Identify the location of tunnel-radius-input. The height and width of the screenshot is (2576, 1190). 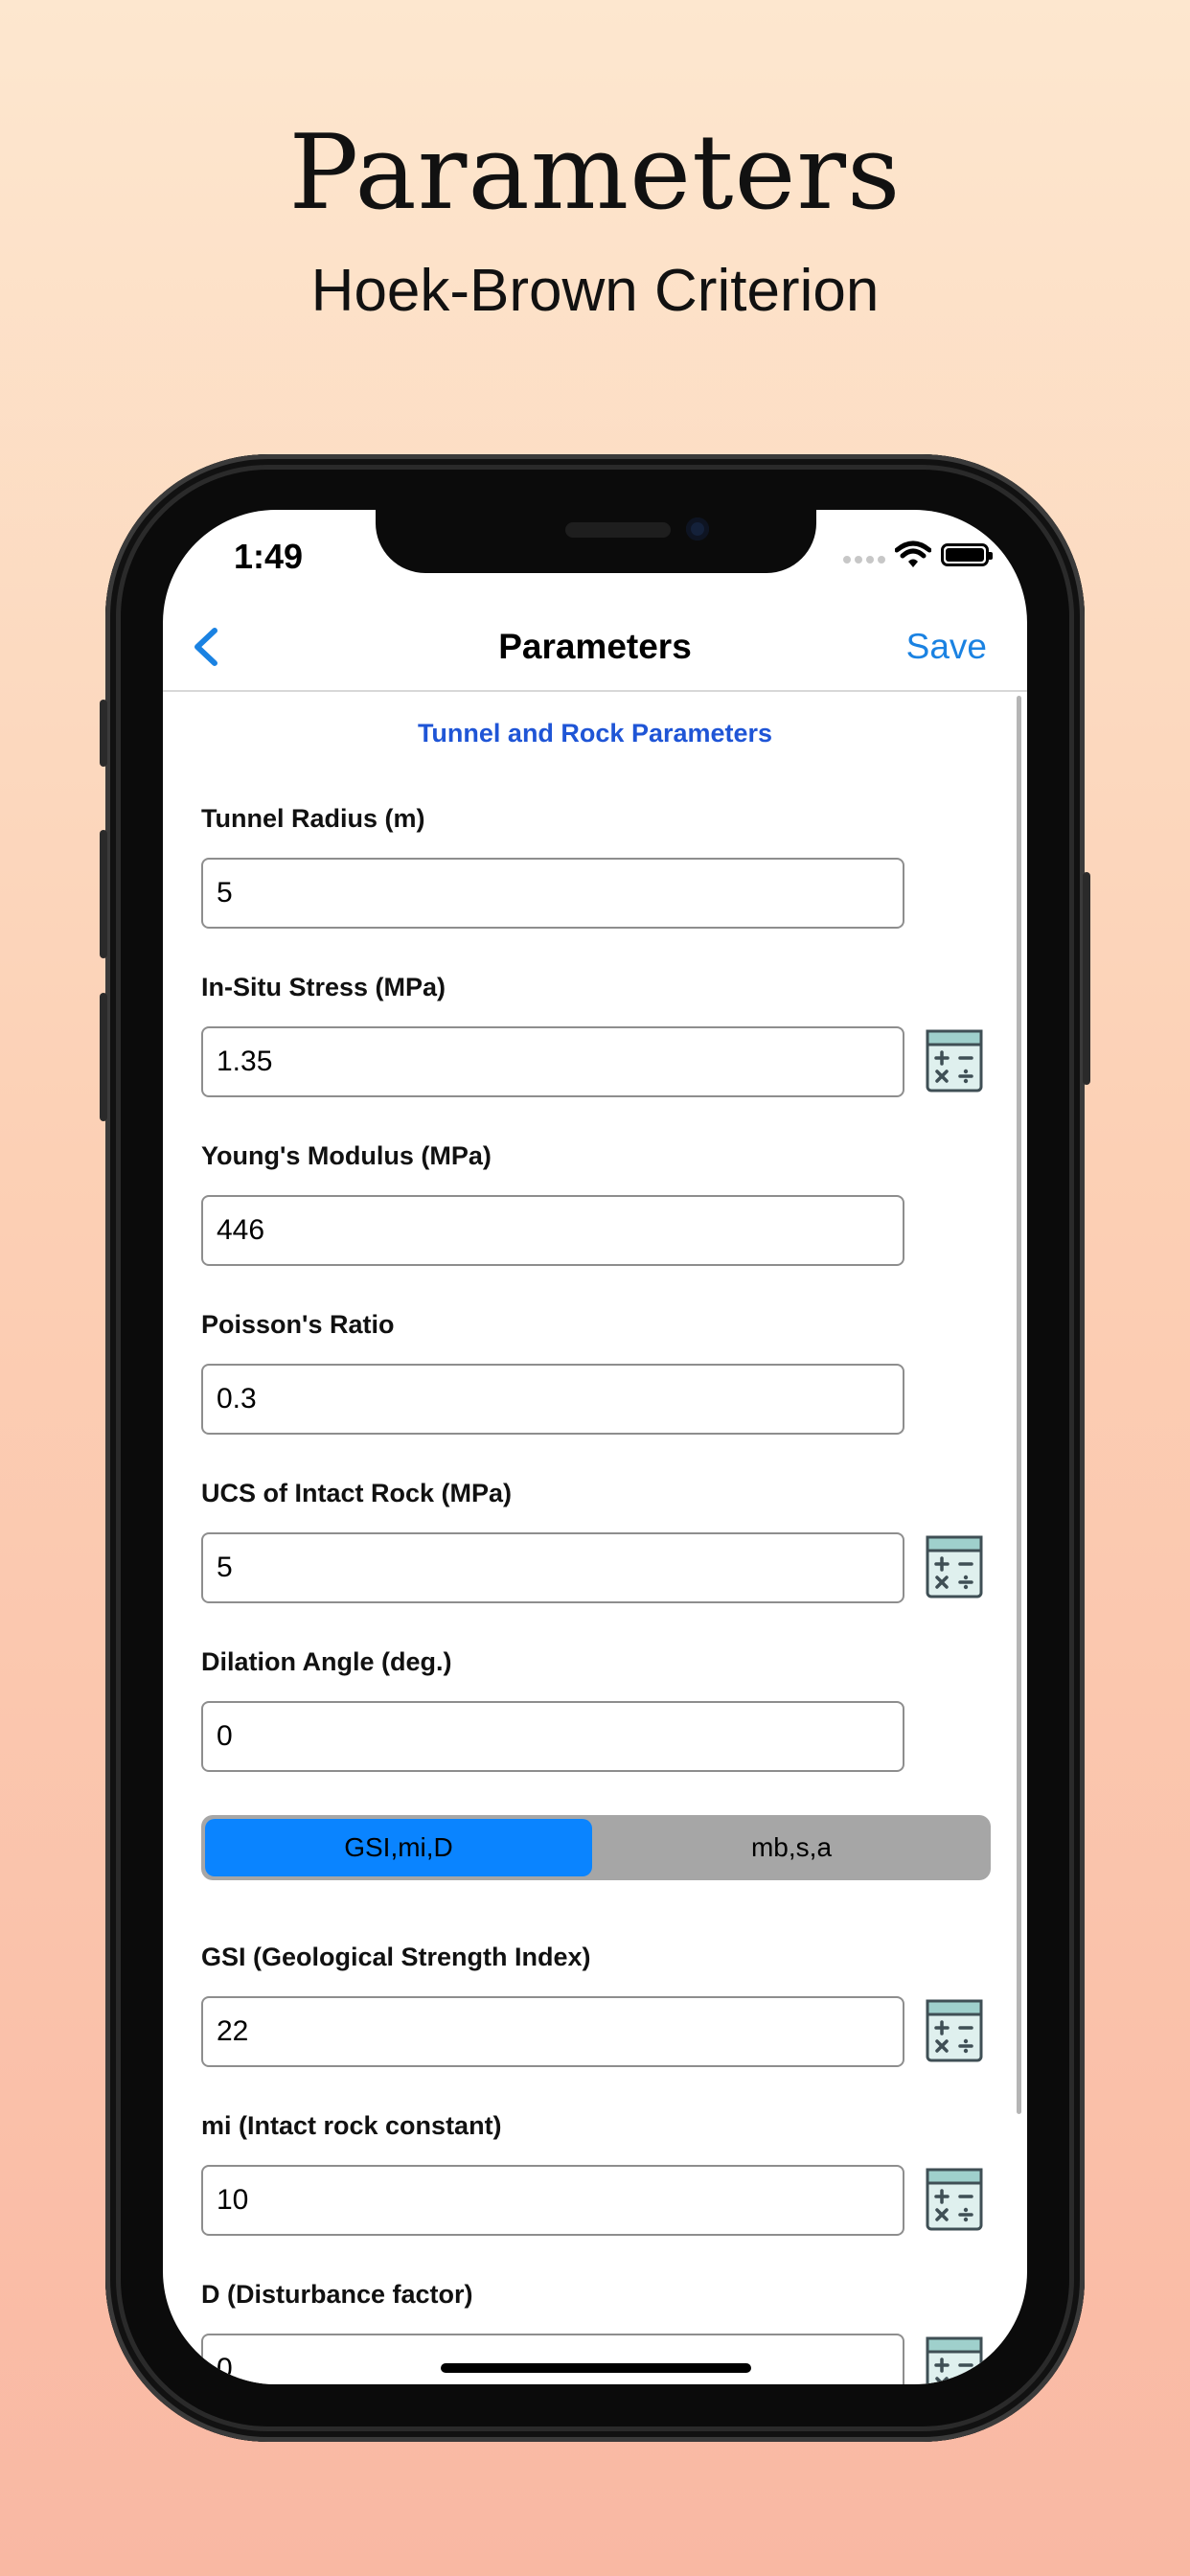
(553, 893).